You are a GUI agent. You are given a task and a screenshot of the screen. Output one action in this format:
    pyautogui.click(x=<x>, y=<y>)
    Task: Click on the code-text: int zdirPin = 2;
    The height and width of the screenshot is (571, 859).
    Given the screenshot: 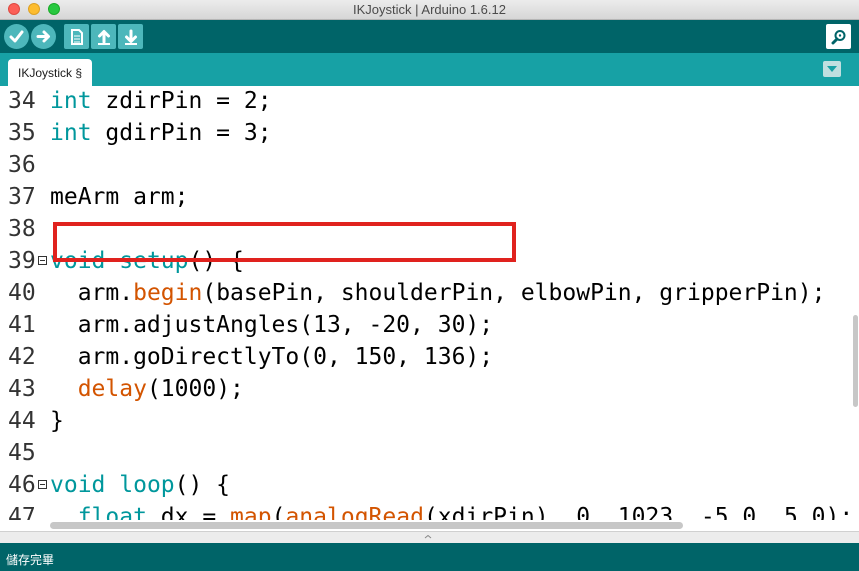 What is the action you would take?
    pyautogui.click(x=161, y=101)
    